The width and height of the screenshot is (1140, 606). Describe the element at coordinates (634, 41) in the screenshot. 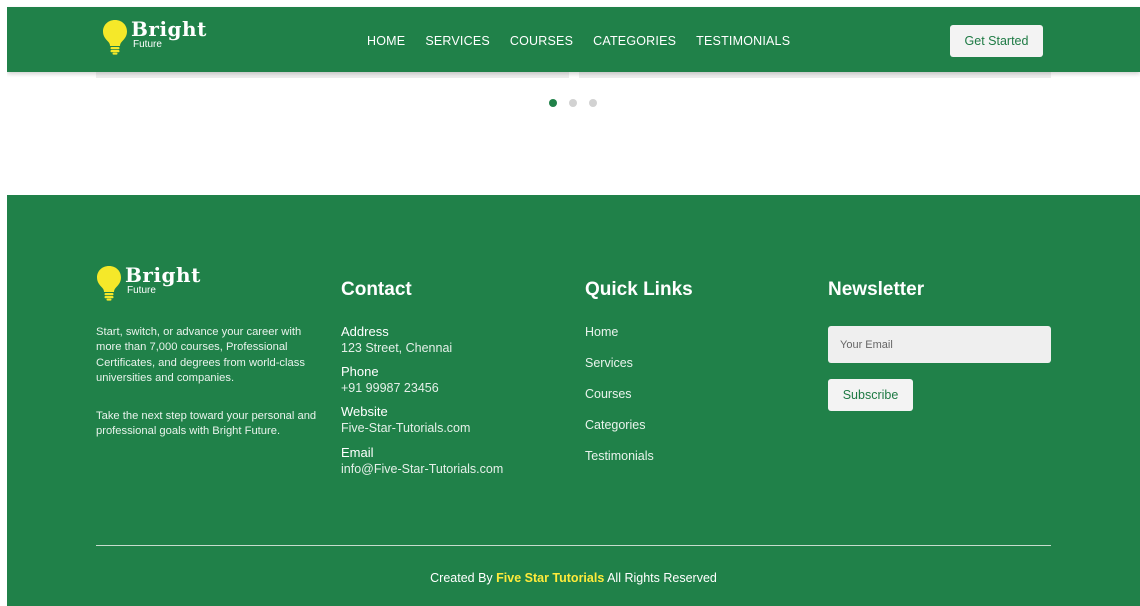

I see `nav-categories: CATEGORIES` at that location.